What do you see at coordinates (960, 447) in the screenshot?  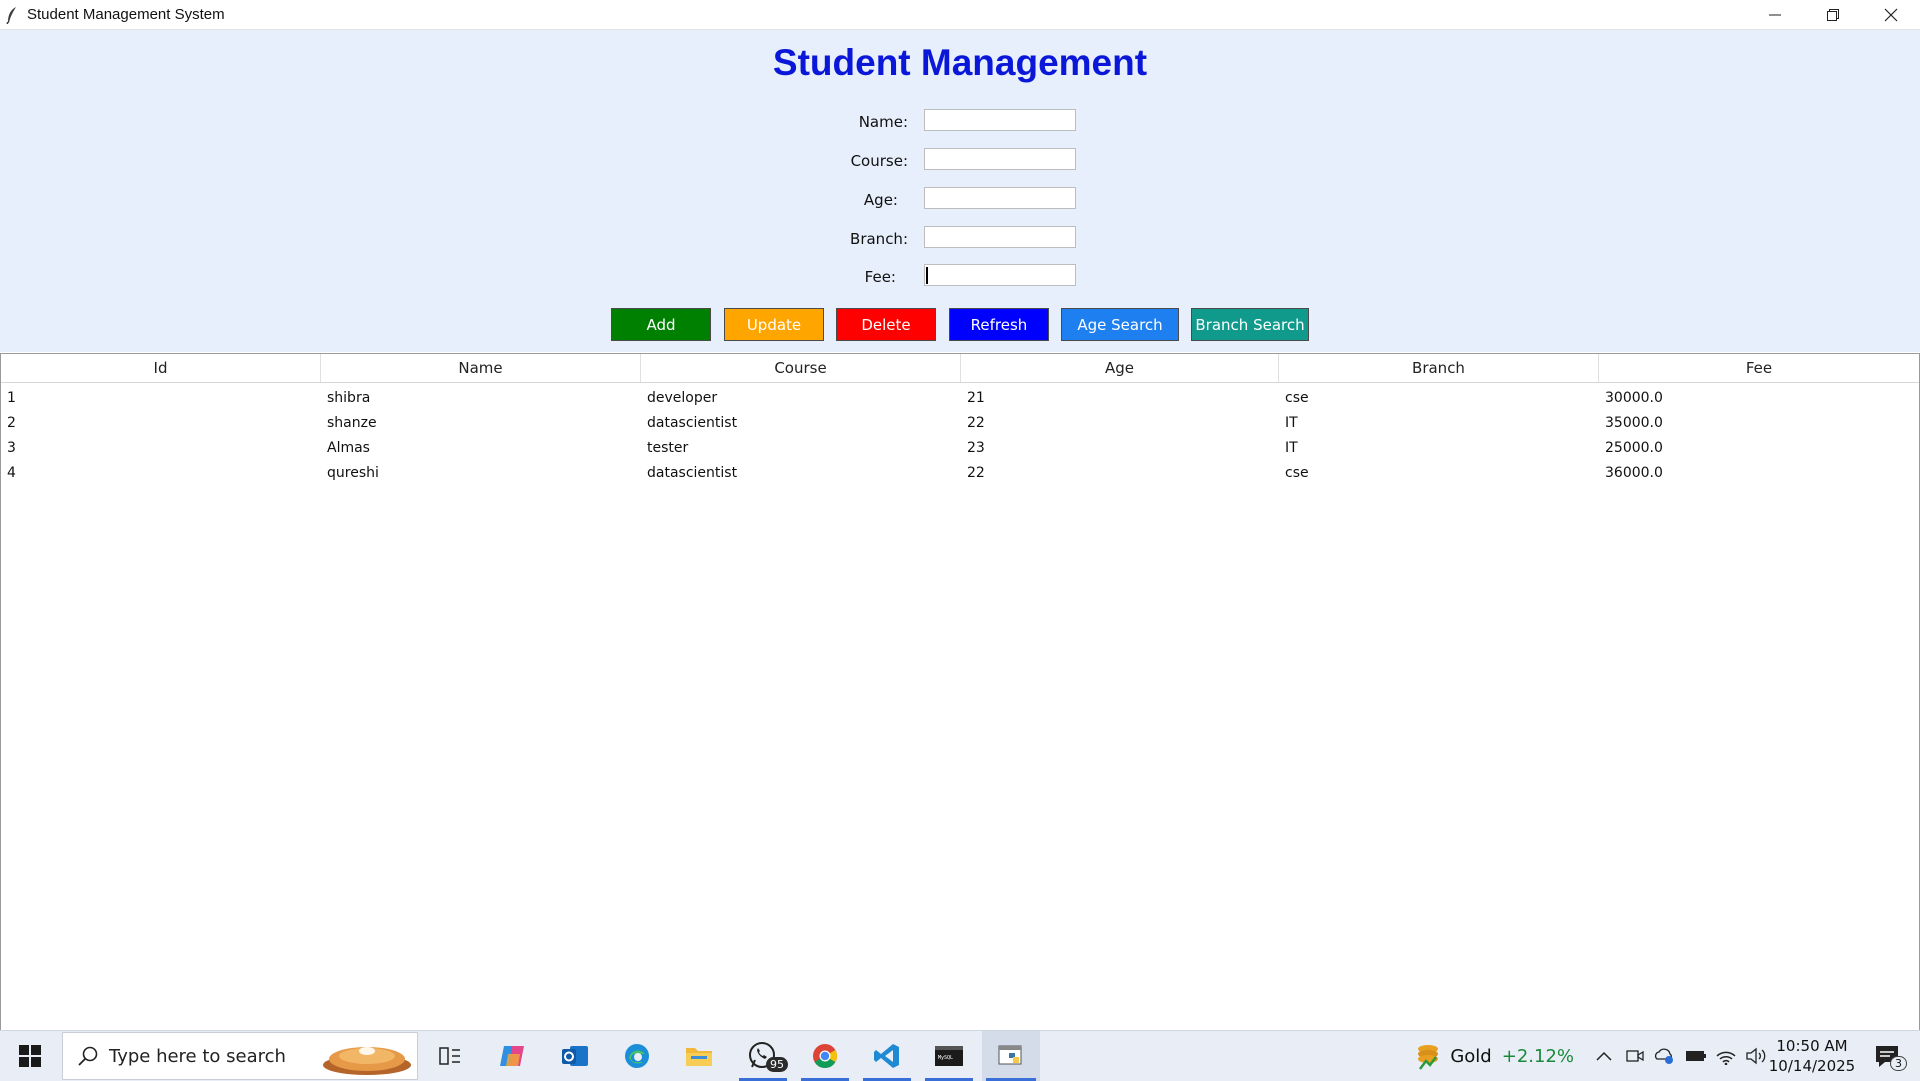 I see `table-row: 3 Almas tester 23 IT 25000.0` at bounding box center [960, 447].